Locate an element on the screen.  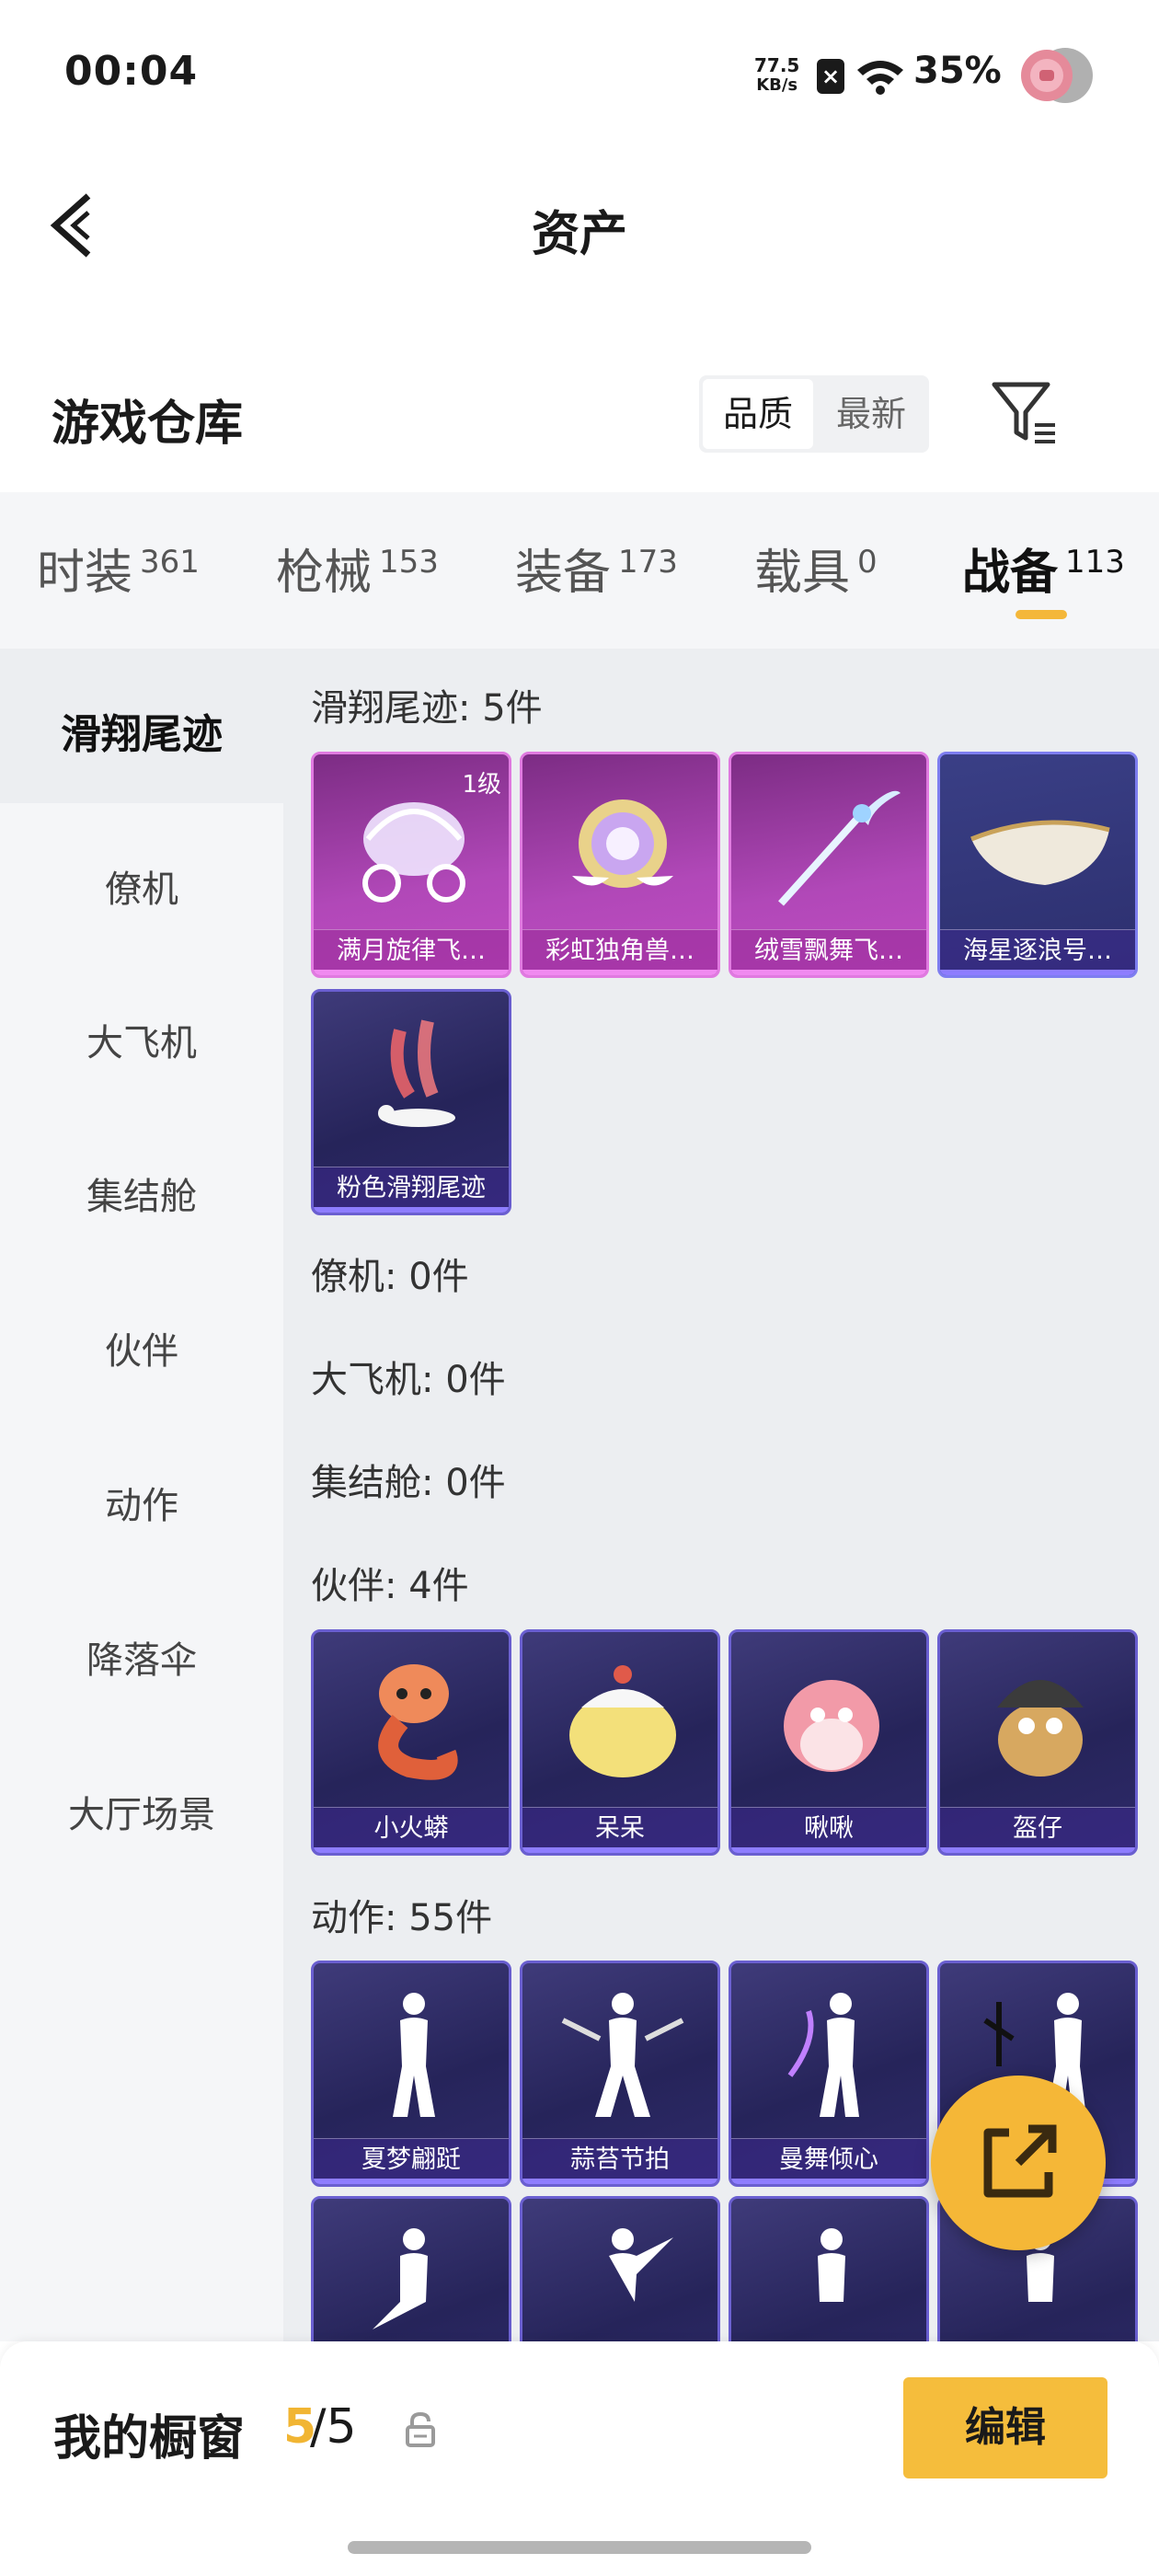
net-speed-value: 77.5 is located at coordinates (777, 65).